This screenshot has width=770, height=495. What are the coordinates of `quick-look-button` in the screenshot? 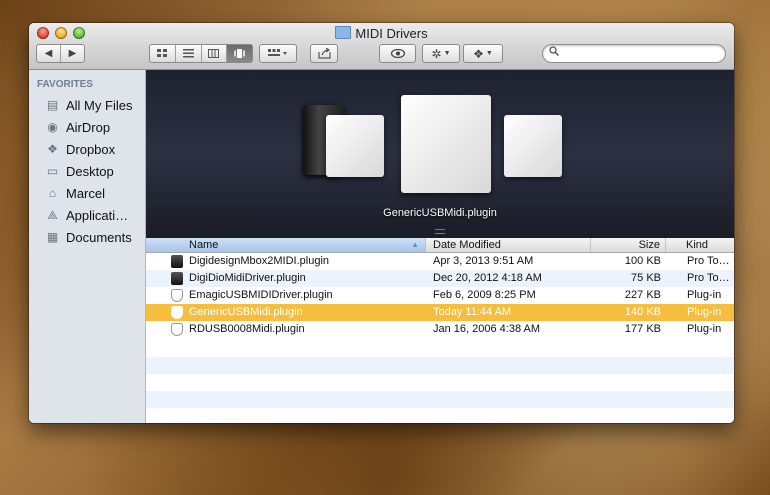 It's located at (397, 53).